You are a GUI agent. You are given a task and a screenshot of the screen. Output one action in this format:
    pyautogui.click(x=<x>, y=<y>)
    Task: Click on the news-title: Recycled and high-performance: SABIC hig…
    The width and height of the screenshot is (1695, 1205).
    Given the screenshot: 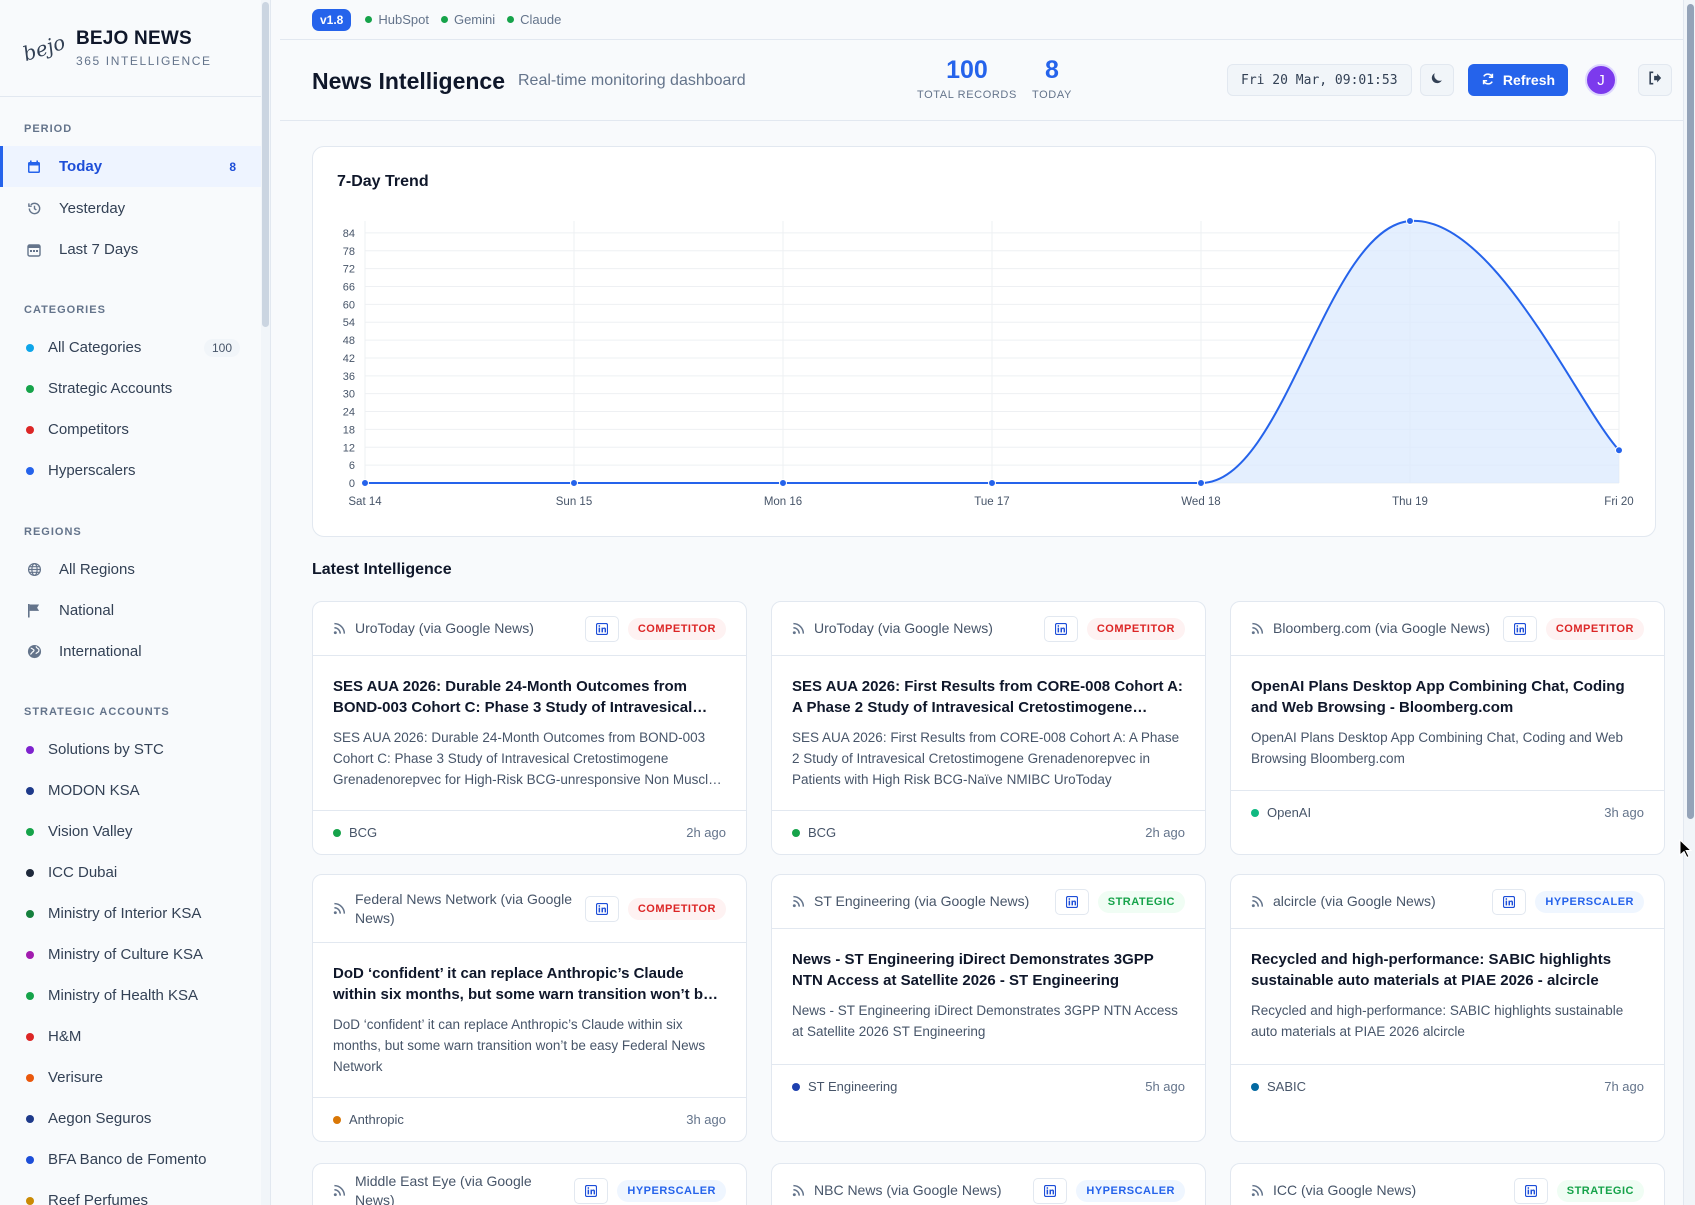 What is the action you would take?
    pyautogui.click(x=1447, y=970)
    